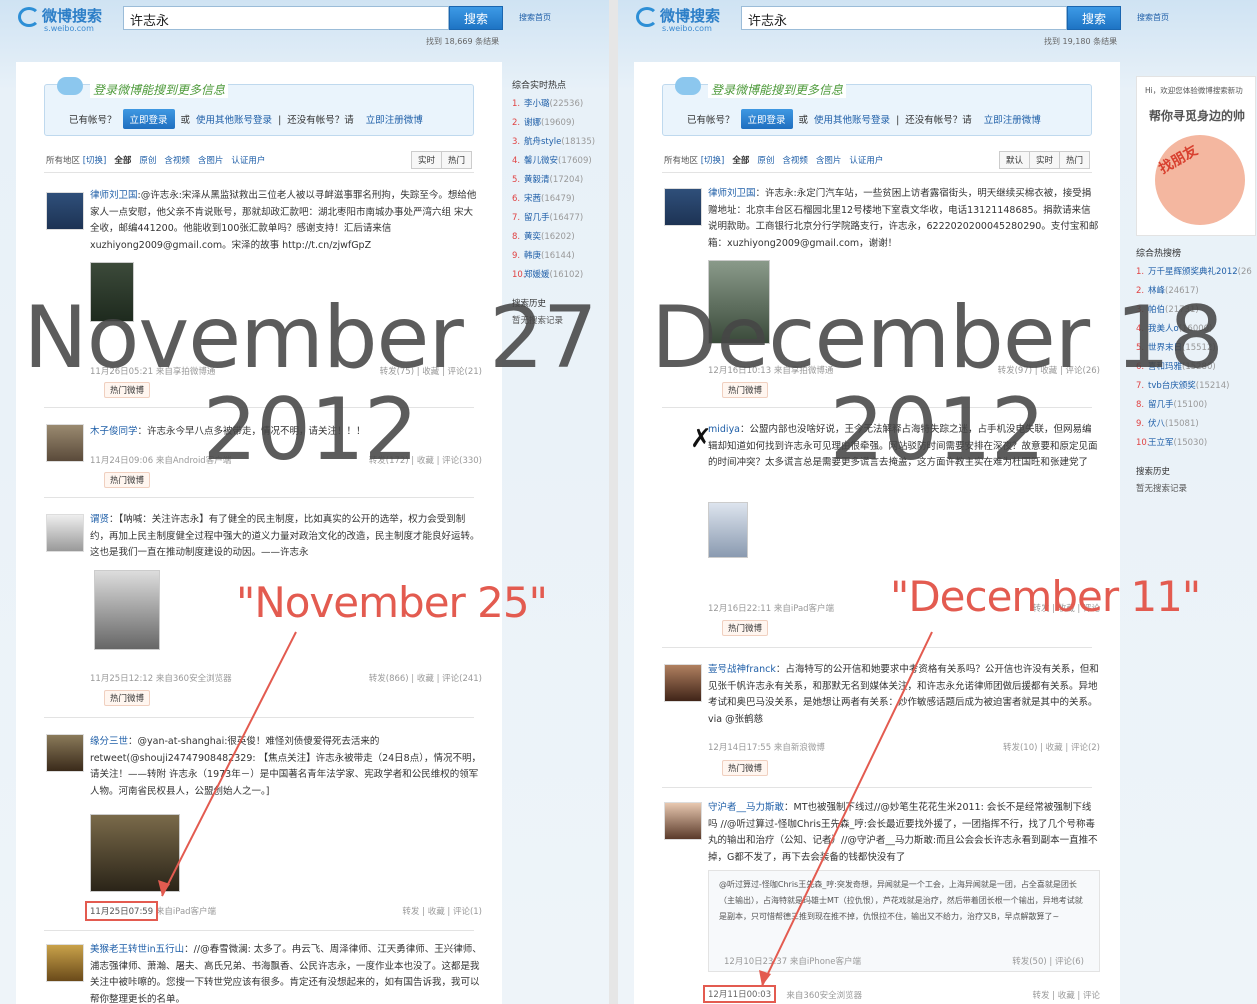 The height and width of the screenshot is (1004, 1257). What do you see at coordinates (122, 911) in the screenshot?
I see `left-date-highlight: 11月25日07:59` at bounding box center [122, 911].